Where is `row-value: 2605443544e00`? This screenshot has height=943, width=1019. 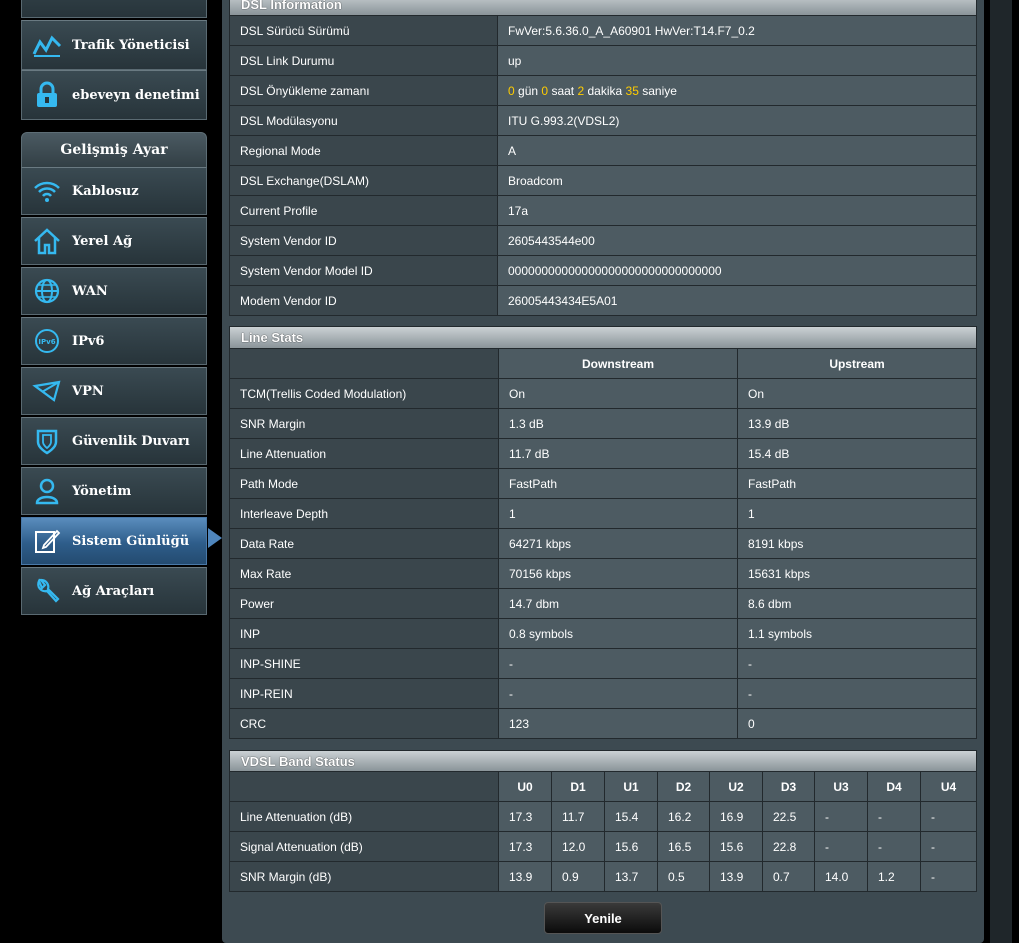
row-value: 2605443544e00 is located at coordinates (737, 240).